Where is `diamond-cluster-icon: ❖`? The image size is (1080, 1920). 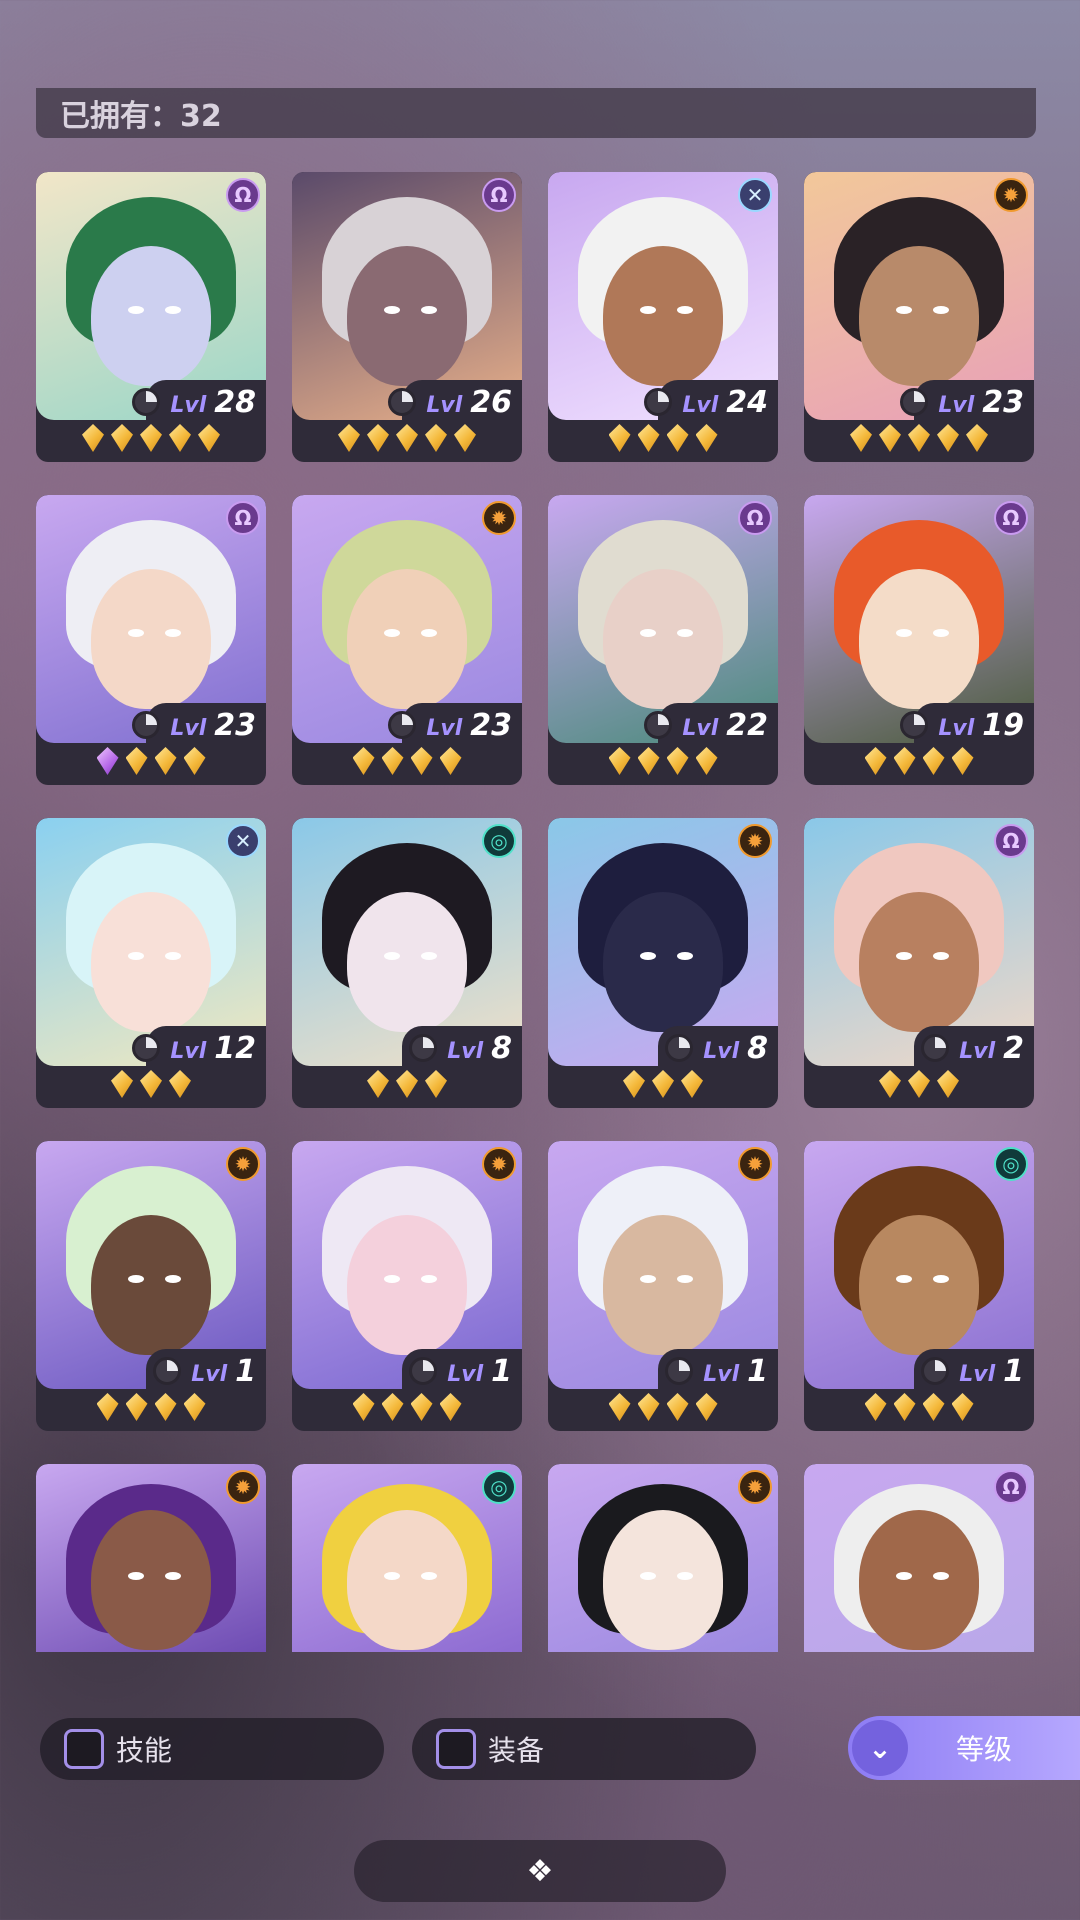
diamond-cluster-icon: ❖ is located at coordinates (540, 1871).